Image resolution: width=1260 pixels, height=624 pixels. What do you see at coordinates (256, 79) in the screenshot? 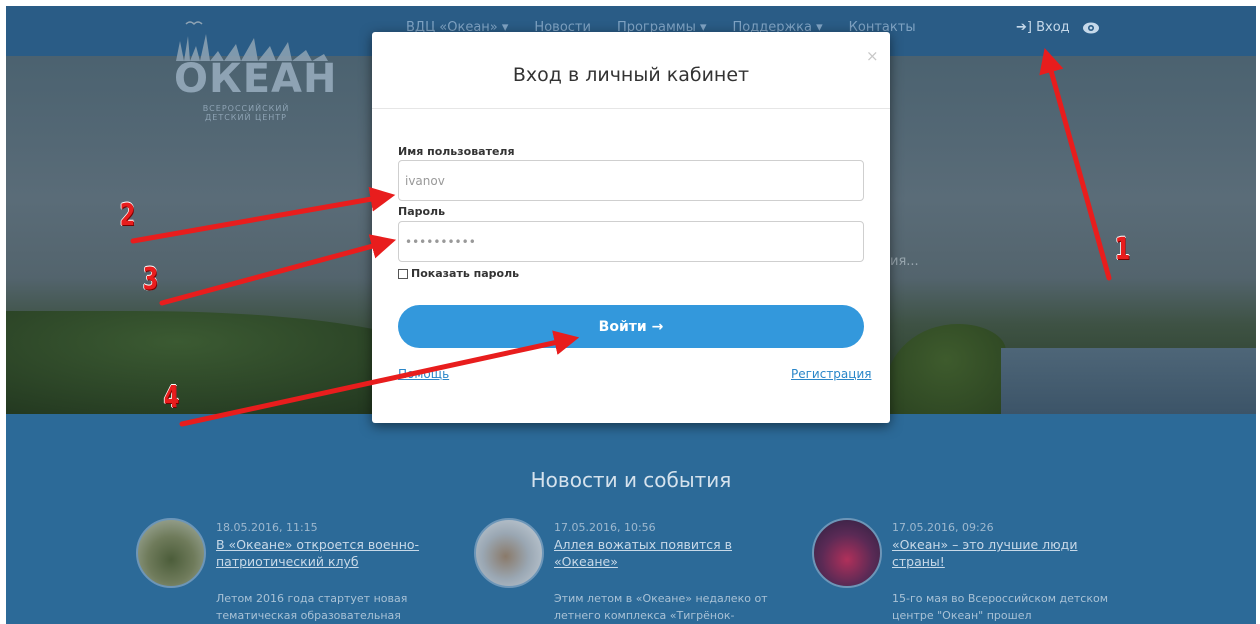
I see `logo-word: ОКЕАН` at bounding box center [256, 79].